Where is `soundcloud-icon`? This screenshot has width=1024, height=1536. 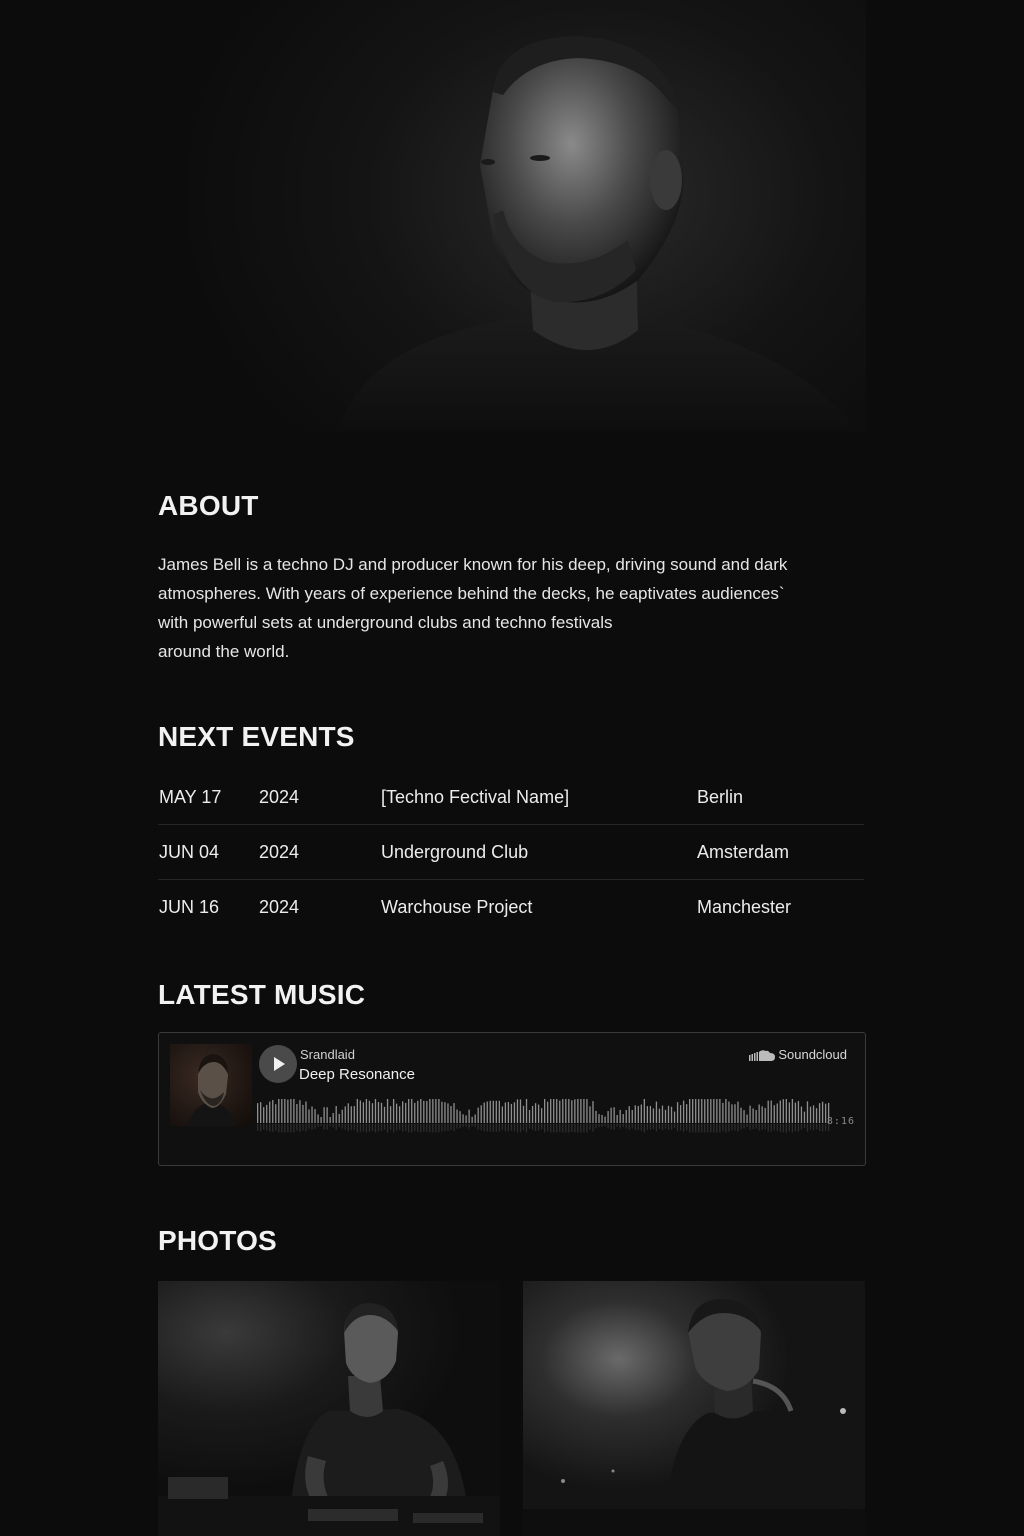
soundcloud-icon is located at coordinates (762, 1055).